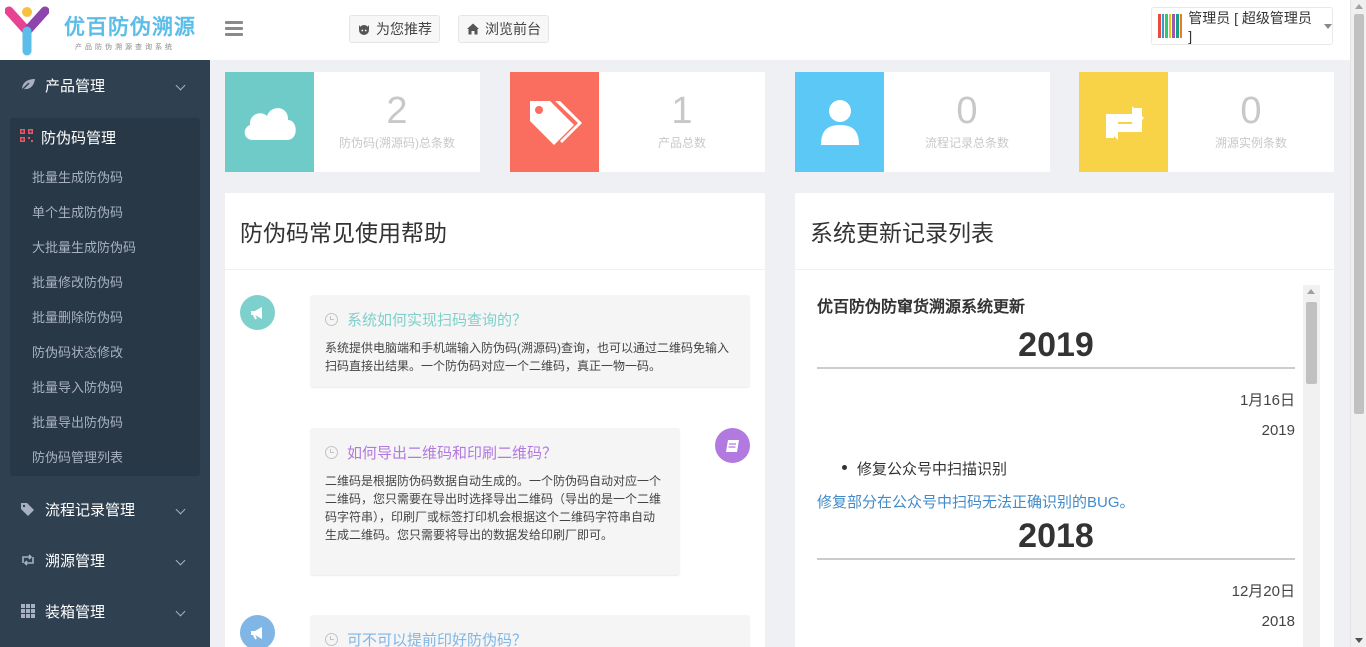 The height and width of the screenshot is (647, 1366). Describe the element at coordinates (28, 85) in the screenshot. I see `leaf-icon` at that location.